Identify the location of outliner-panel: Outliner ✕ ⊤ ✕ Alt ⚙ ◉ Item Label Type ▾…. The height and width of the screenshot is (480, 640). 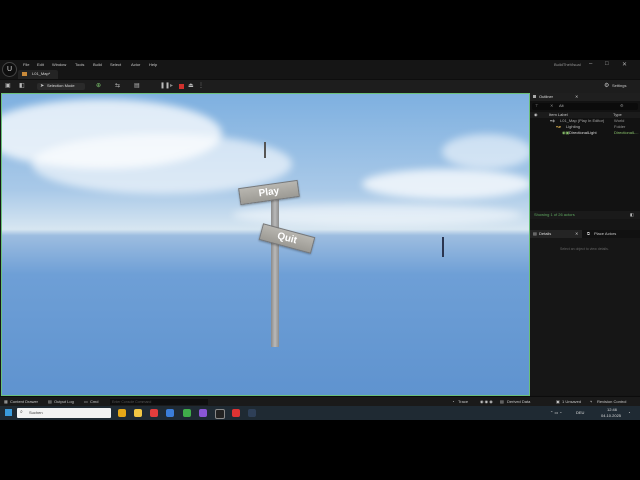
(585, 156).